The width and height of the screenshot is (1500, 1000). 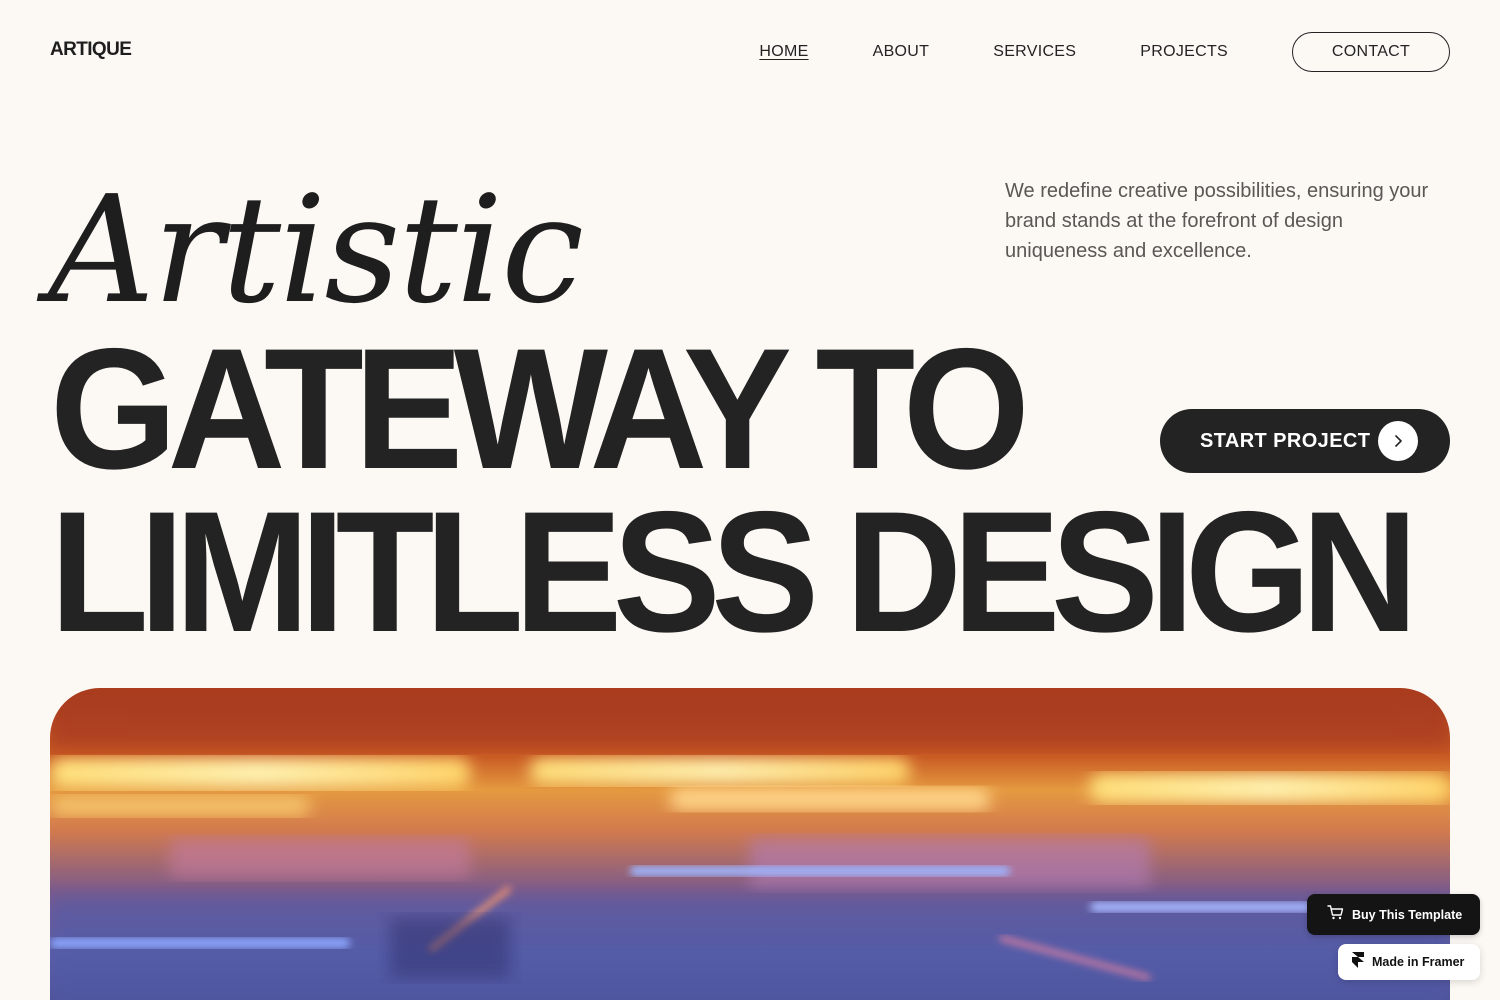 I want to click on brand-logo: ARTIQUE, so click(x=91, y=50).